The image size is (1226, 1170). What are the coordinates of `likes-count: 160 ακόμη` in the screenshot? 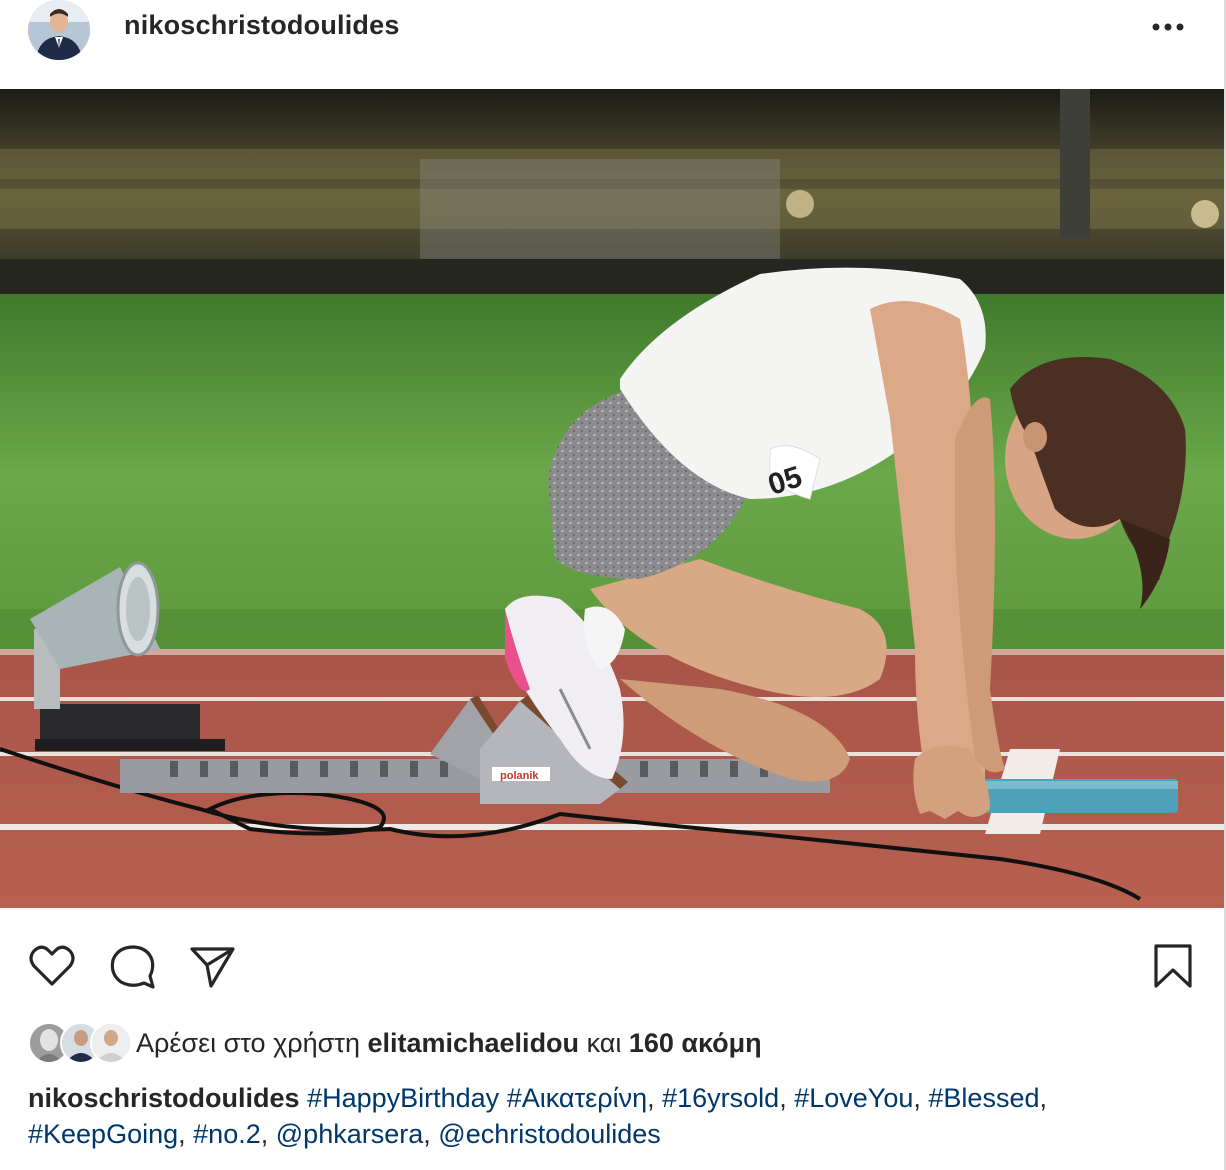 It's located at (695, 1043).